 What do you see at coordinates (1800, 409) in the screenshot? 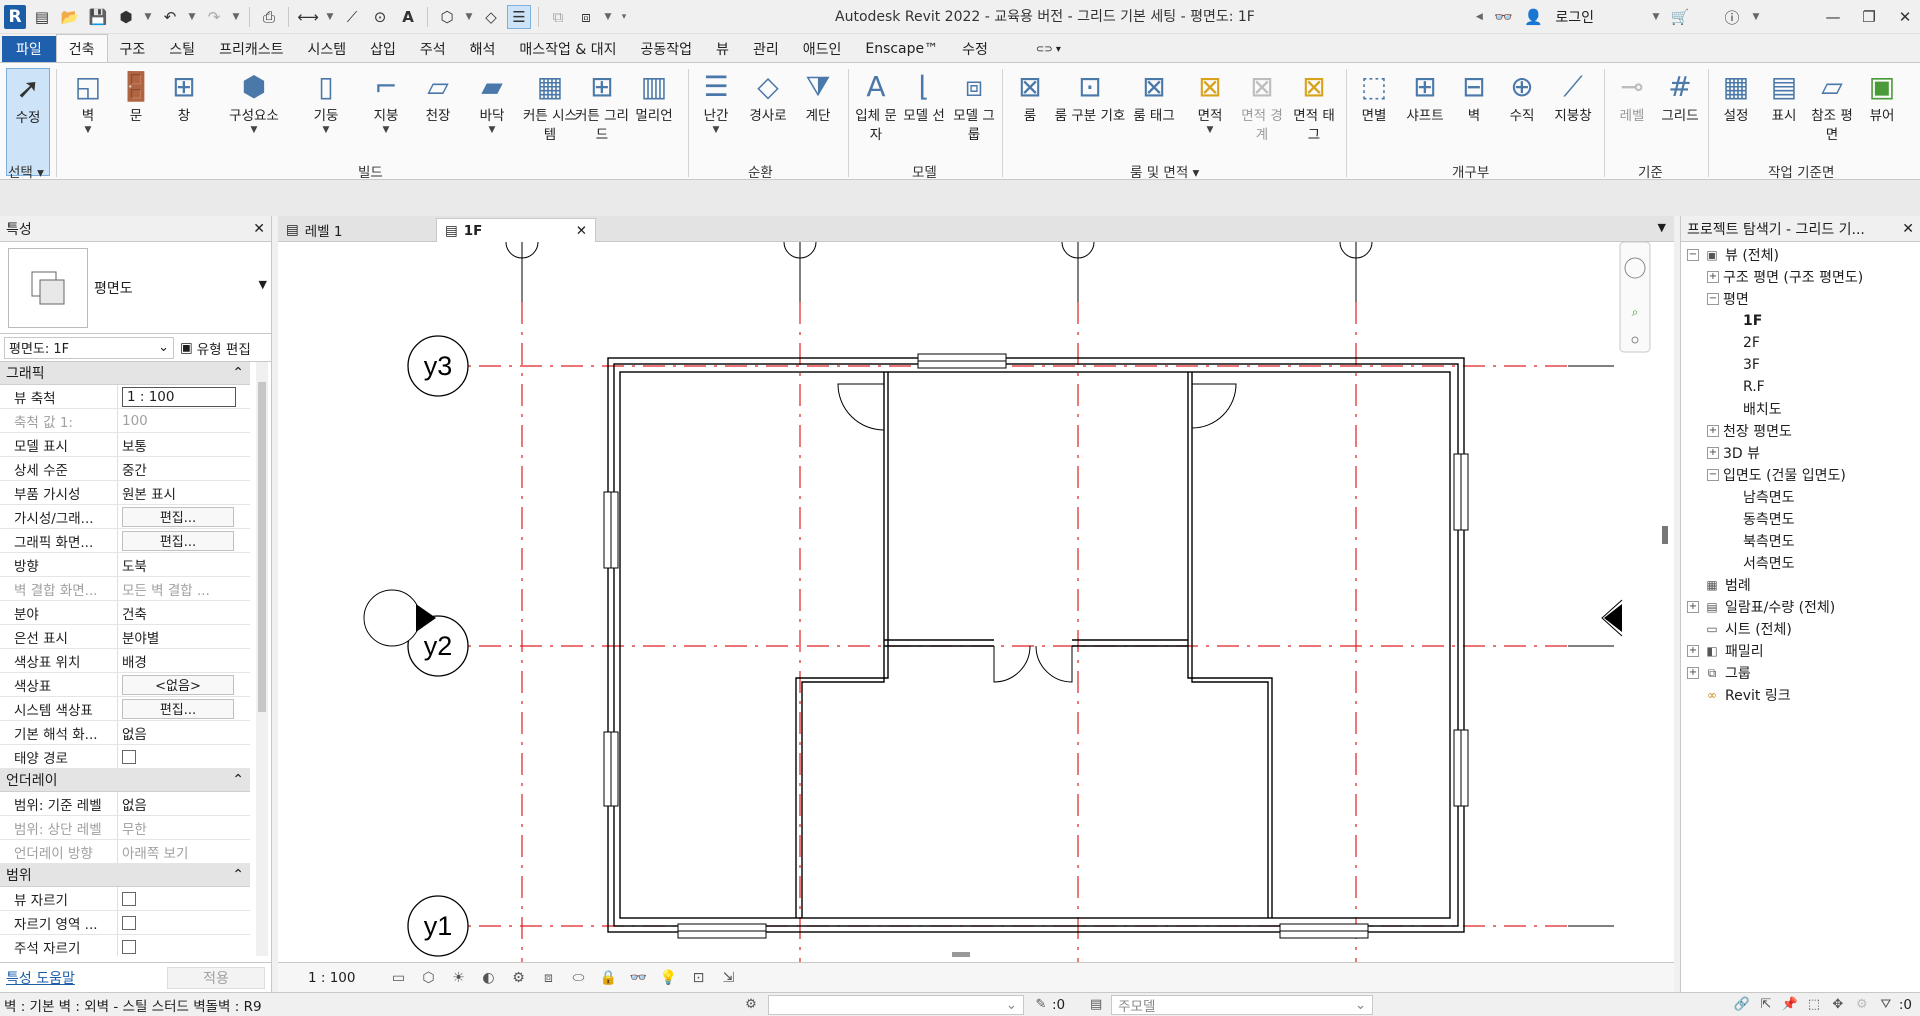
I see `browser-node: 배치도` at bounding box center [1800, 409].